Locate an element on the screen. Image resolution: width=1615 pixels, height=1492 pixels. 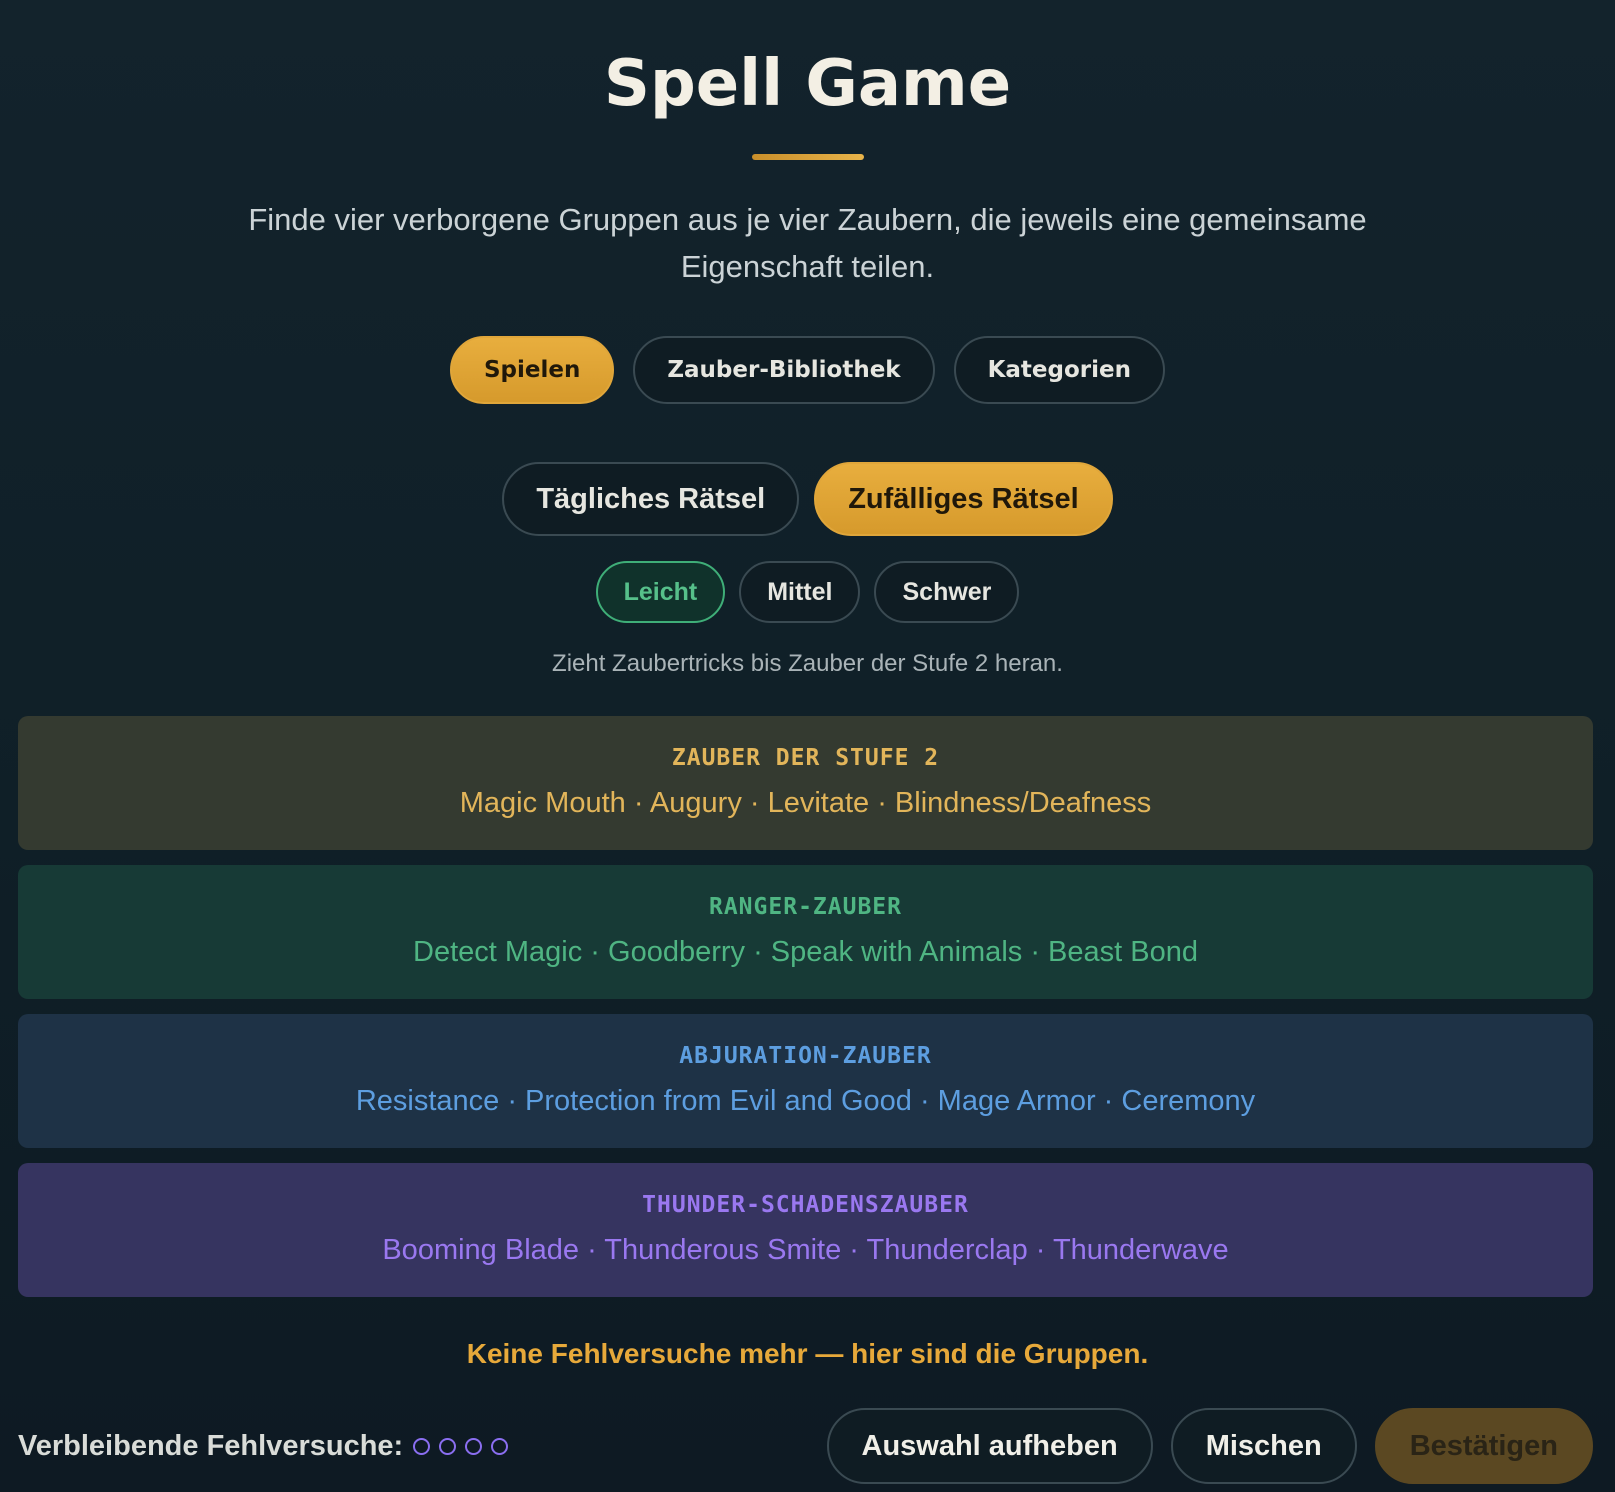
random-puzzle-button: Zufälliges Rätsel is located at coordinates (963, 499).